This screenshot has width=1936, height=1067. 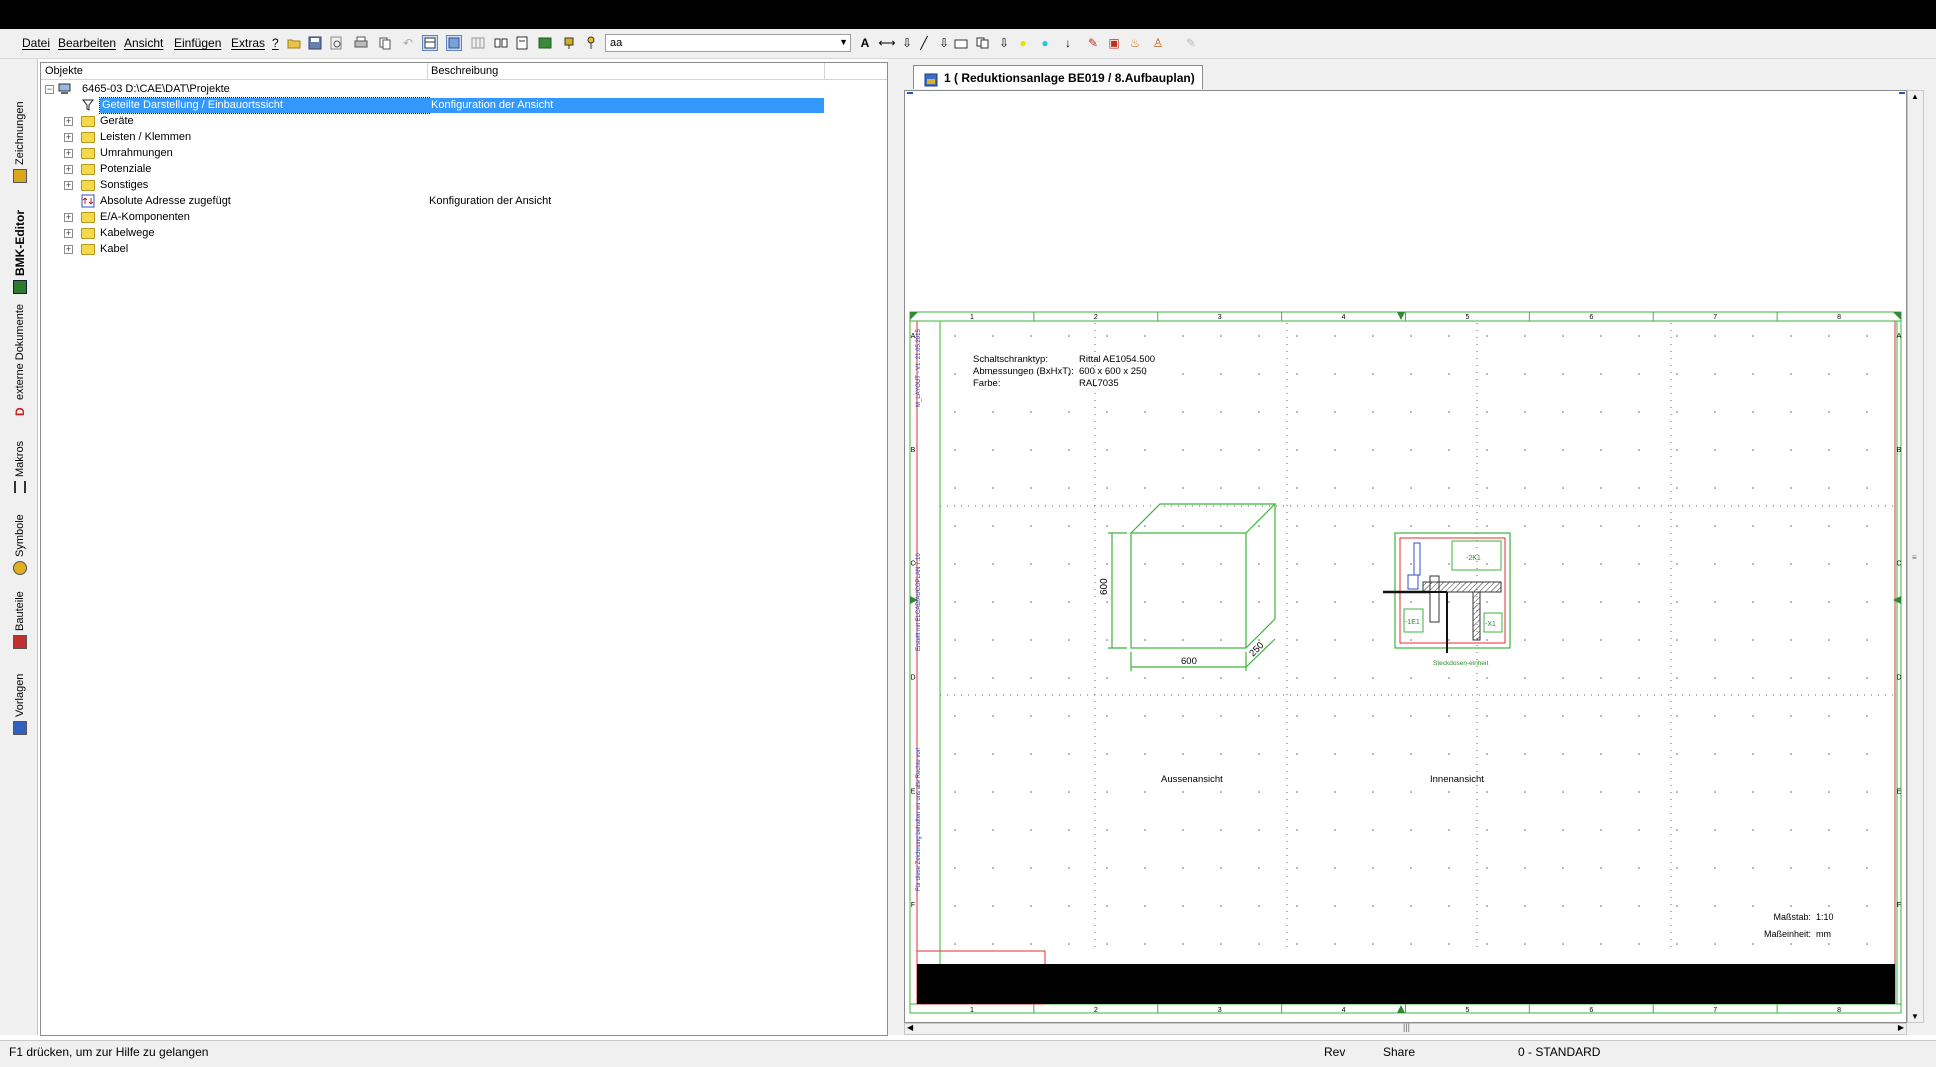 What do you see at coordinates (1023, 371) in the screenshot?
I see `info-label-dim: Abmessungen (BxHxT):` at bounding box center [1023, 371].